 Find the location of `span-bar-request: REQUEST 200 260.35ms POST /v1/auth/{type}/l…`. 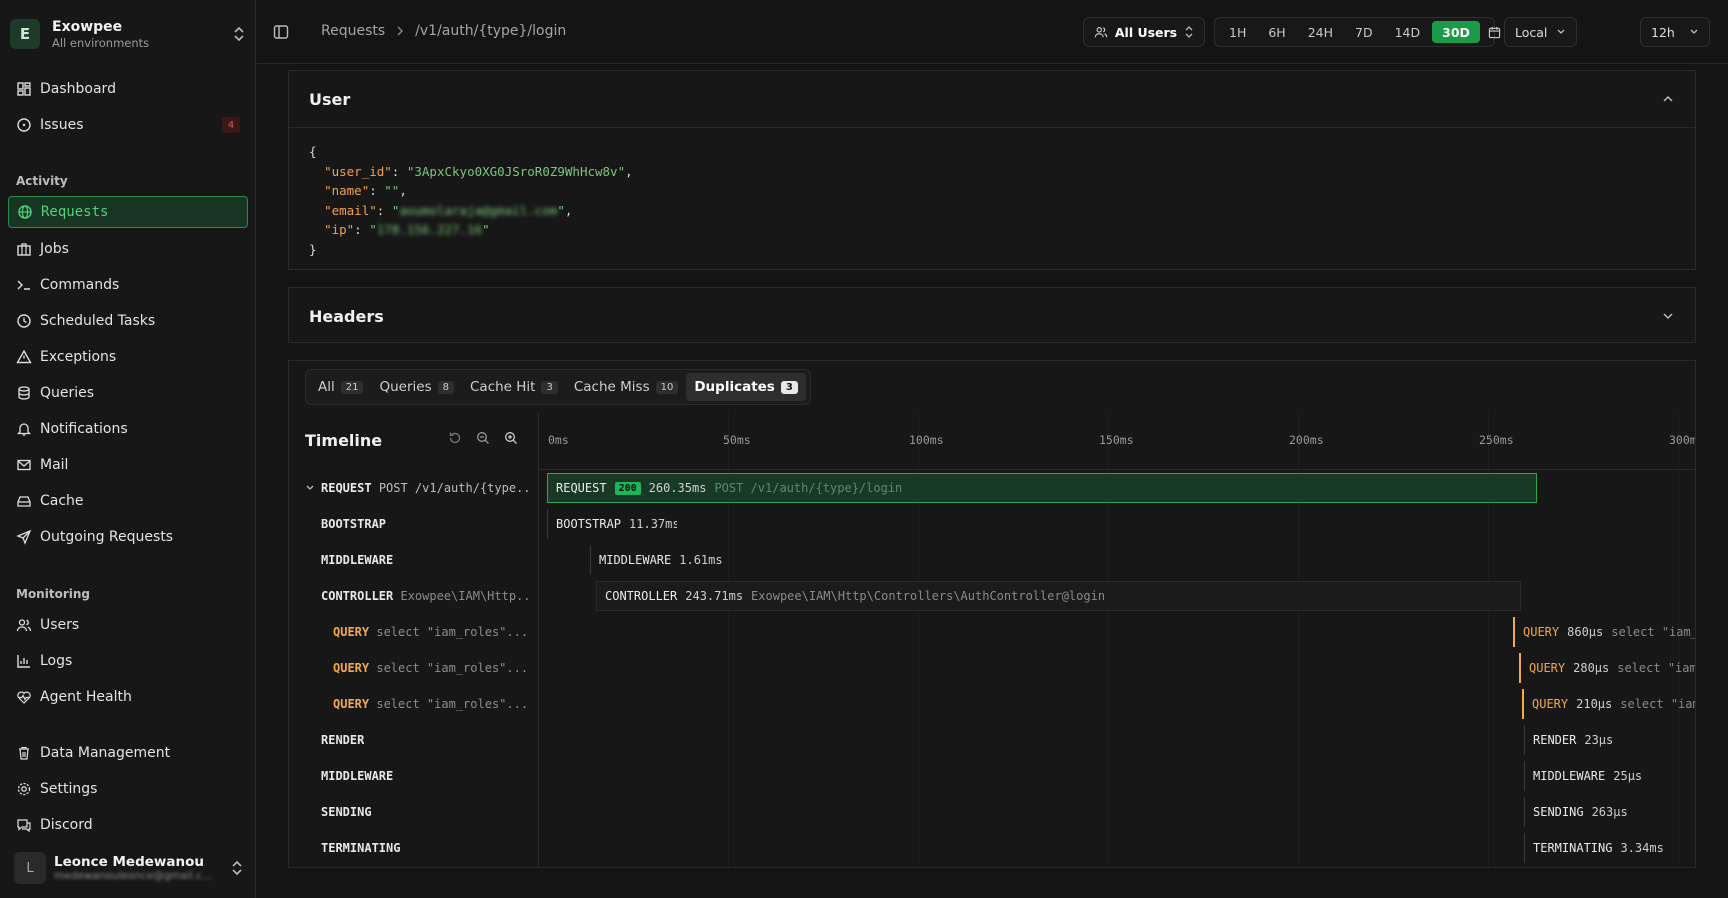

span-bar-request: REQUEST 200 260.35ms POST /v1/auth/{type}/l… is located at coordinates (1042, 488).